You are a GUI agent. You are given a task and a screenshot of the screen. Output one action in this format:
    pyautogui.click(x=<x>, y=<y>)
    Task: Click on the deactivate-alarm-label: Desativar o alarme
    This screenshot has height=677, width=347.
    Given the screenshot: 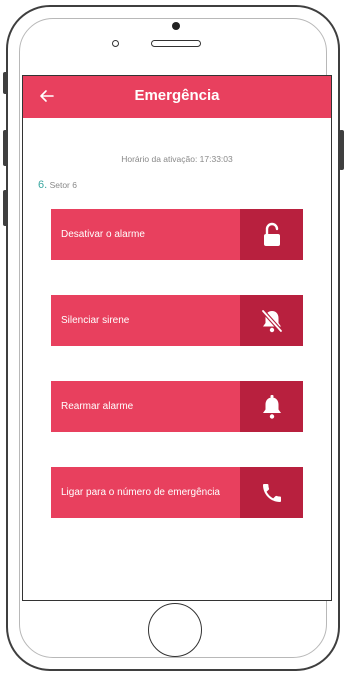 What is the action you would take?
    pyautogui.click(x=103, y=234)
    